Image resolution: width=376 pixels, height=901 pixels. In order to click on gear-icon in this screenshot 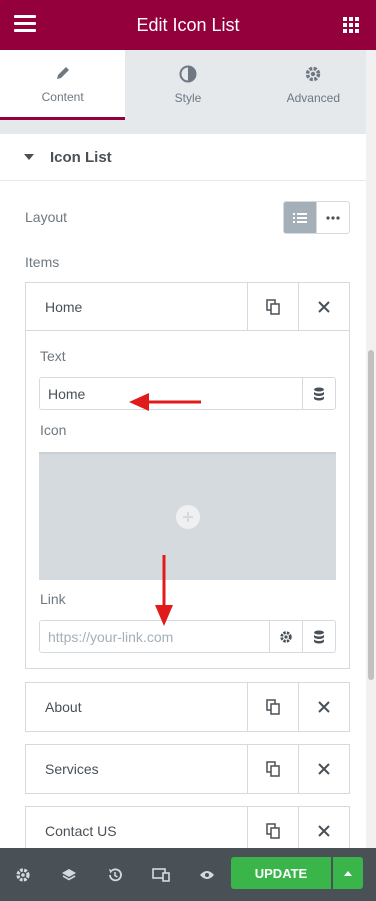, I will do `click(313, 74)`.